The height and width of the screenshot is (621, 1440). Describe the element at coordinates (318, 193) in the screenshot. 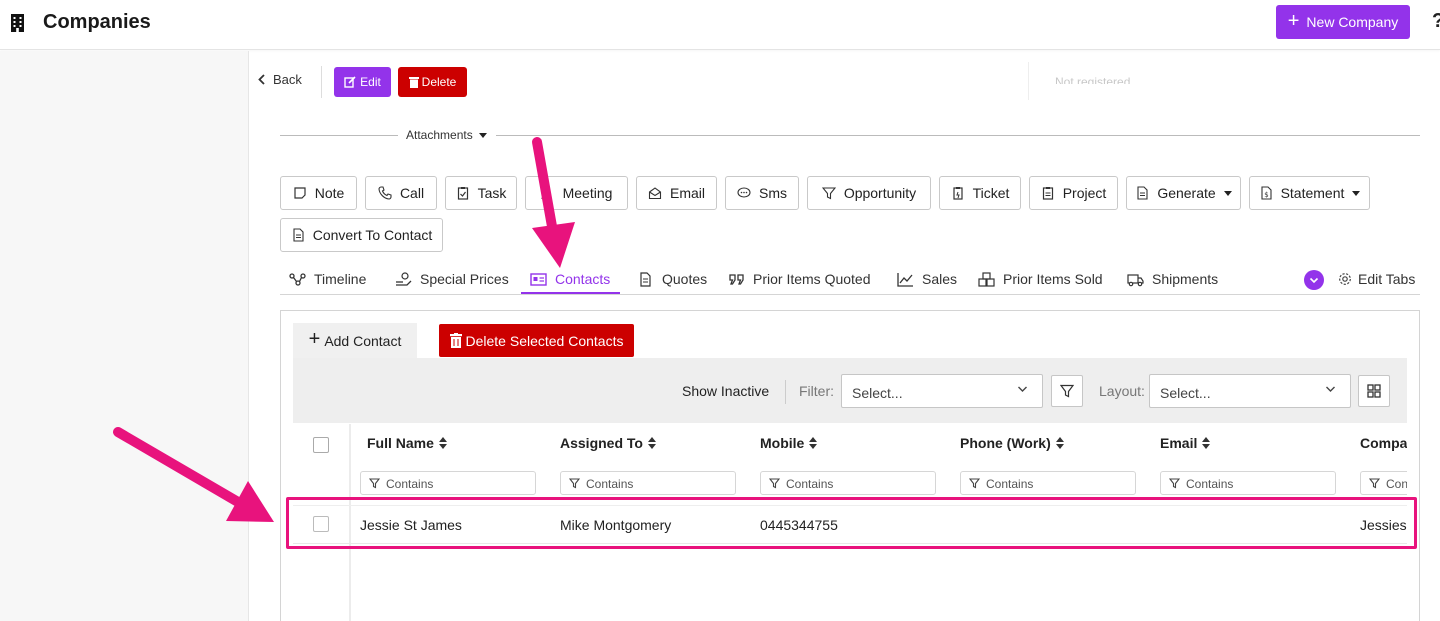

I see `note-button: Note` at that location.